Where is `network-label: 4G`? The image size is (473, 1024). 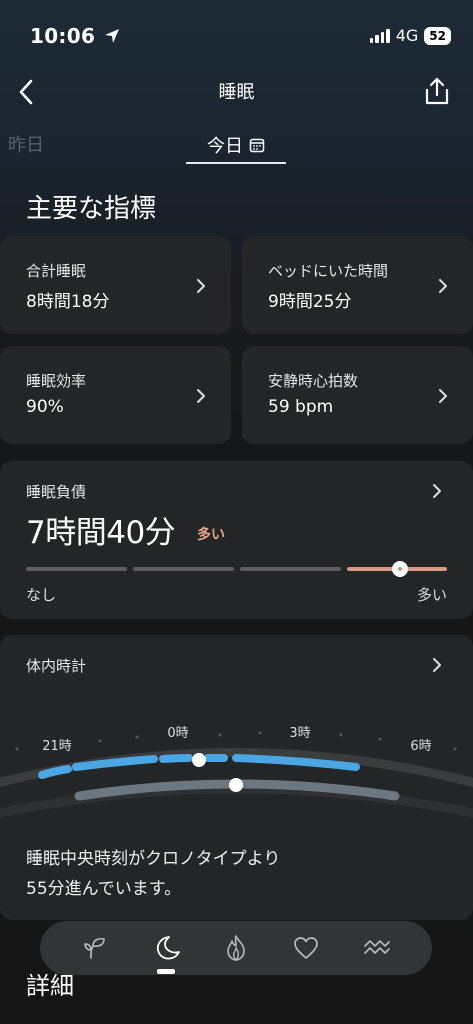
network-label: 4G is located at coordinates (407, 35).